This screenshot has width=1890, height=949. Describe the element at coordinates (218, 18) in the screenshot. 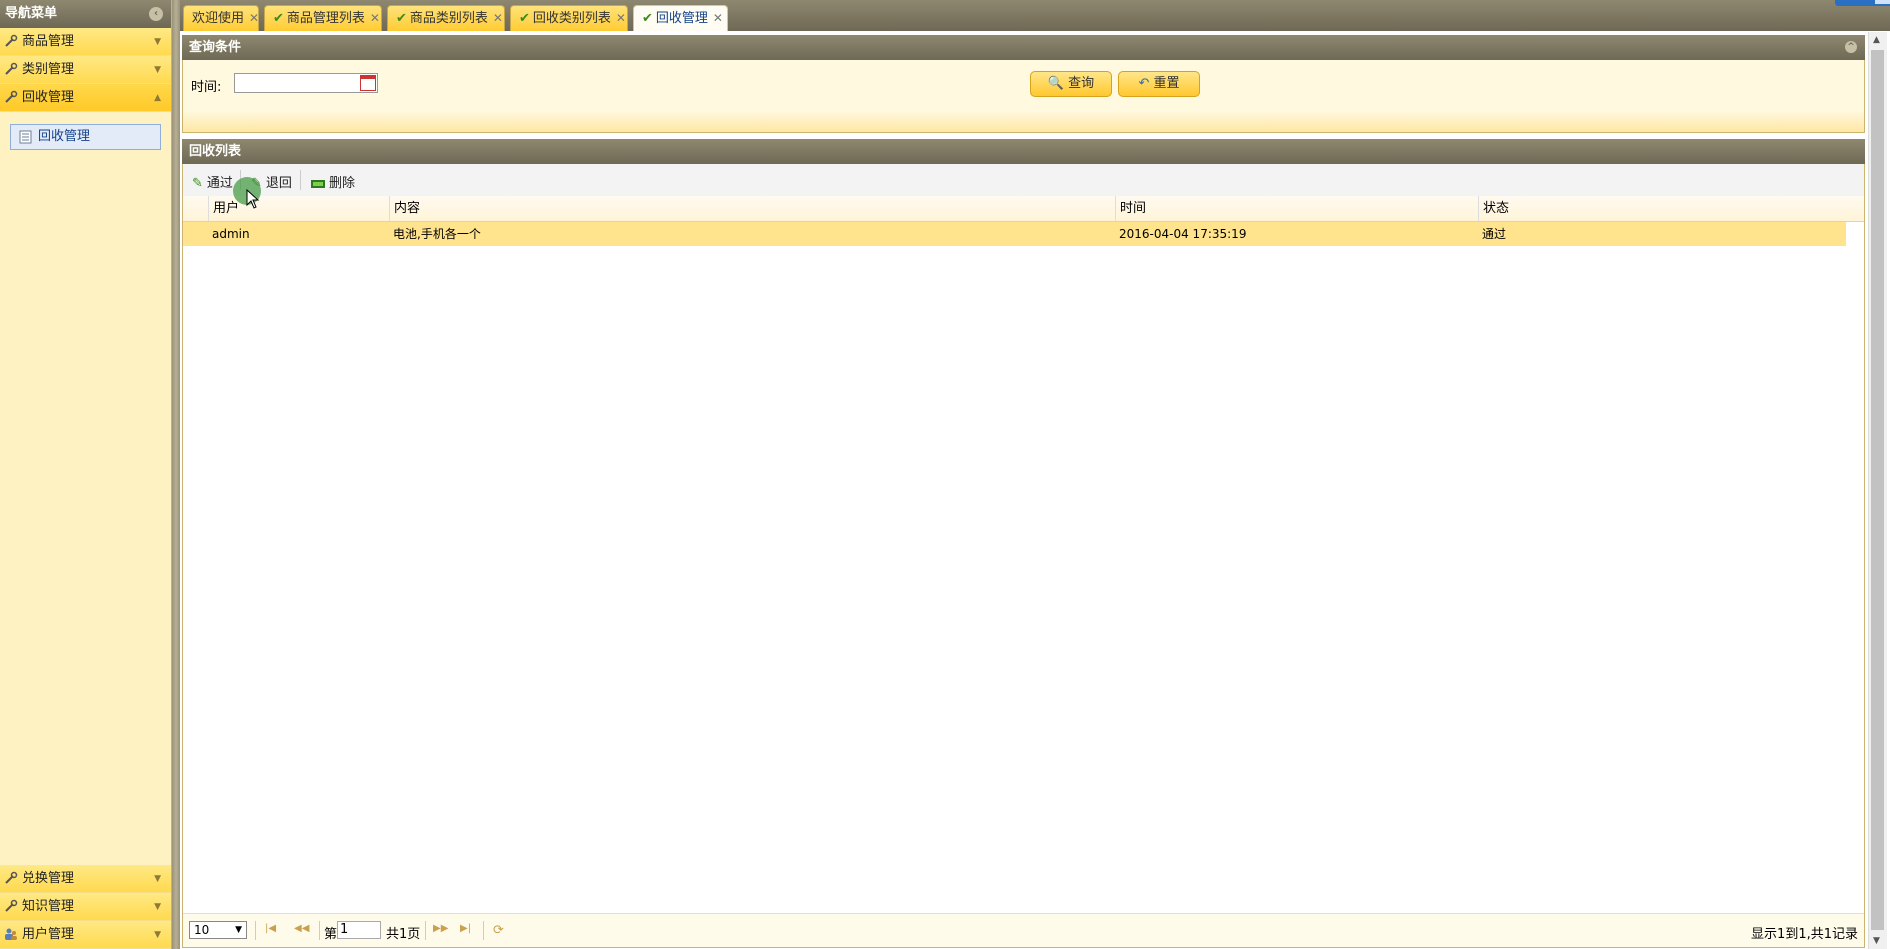

I see `tab-label: 欢迎使用` at that location.